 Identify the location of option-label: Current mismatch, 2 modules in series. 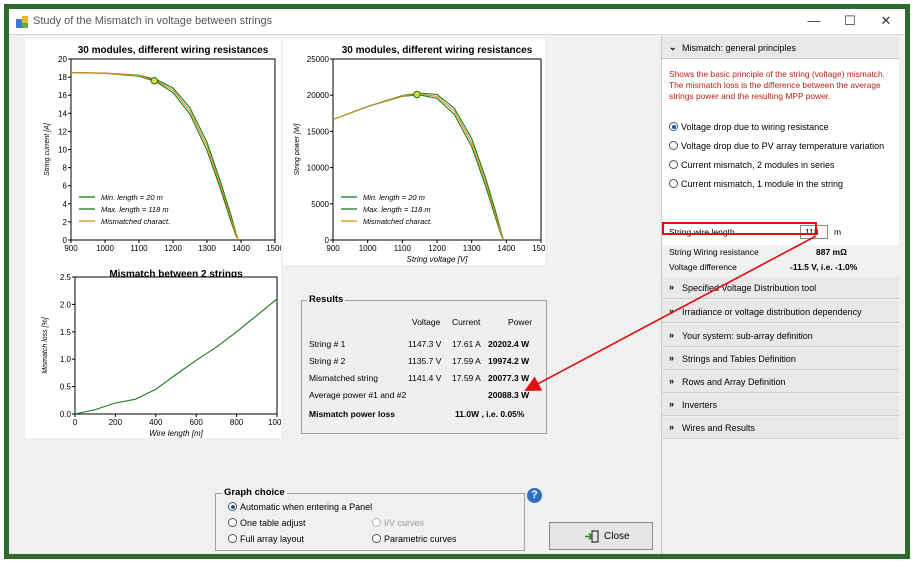
(758, 165).